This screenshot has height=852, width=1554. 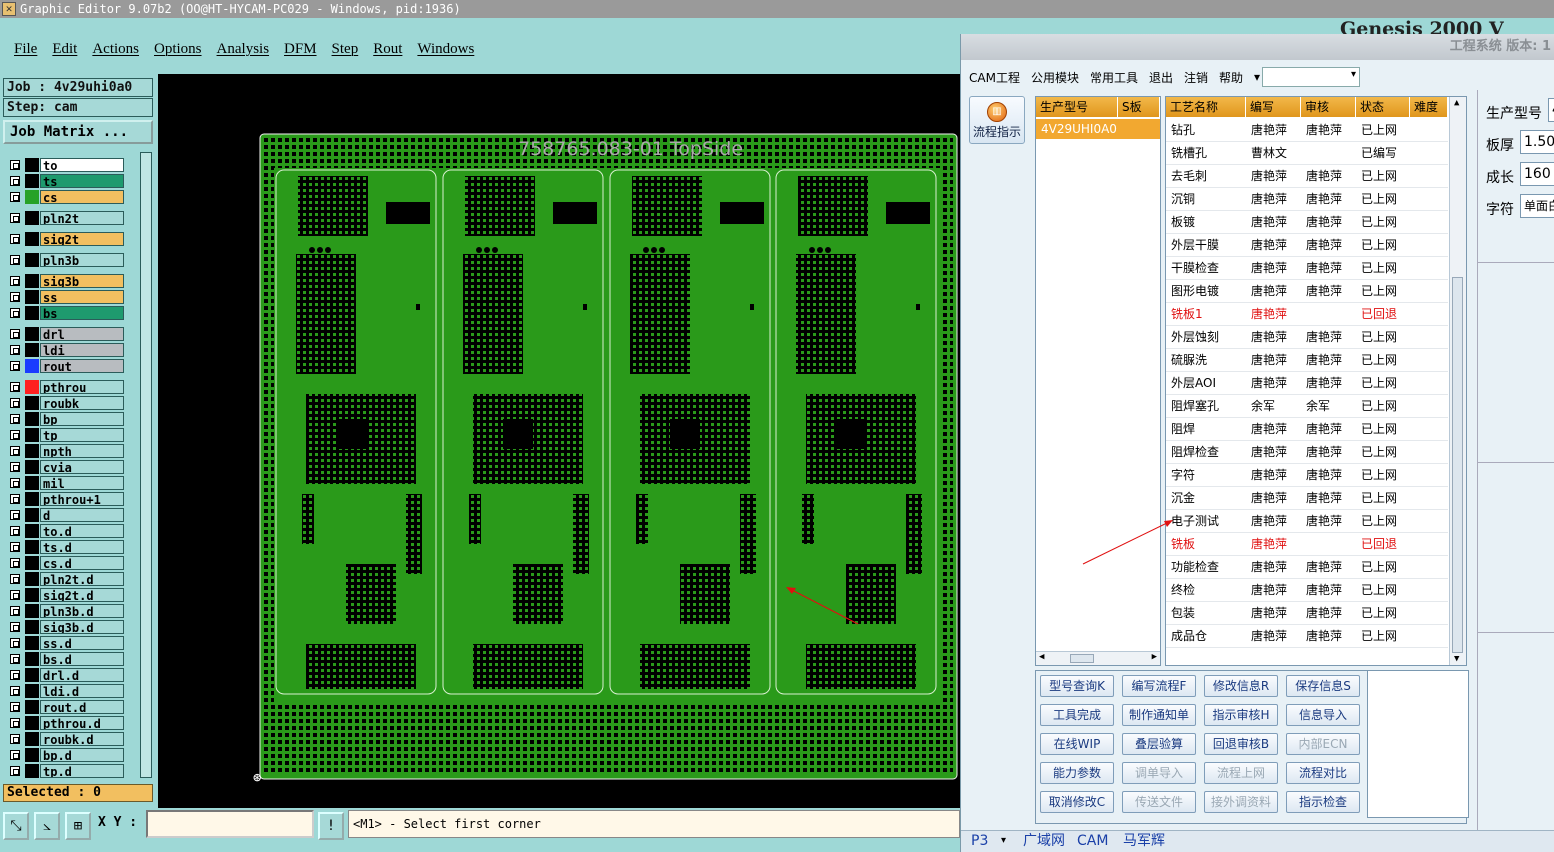 I want to click on action-button: 指示检查, so click(x=1323, y=802).